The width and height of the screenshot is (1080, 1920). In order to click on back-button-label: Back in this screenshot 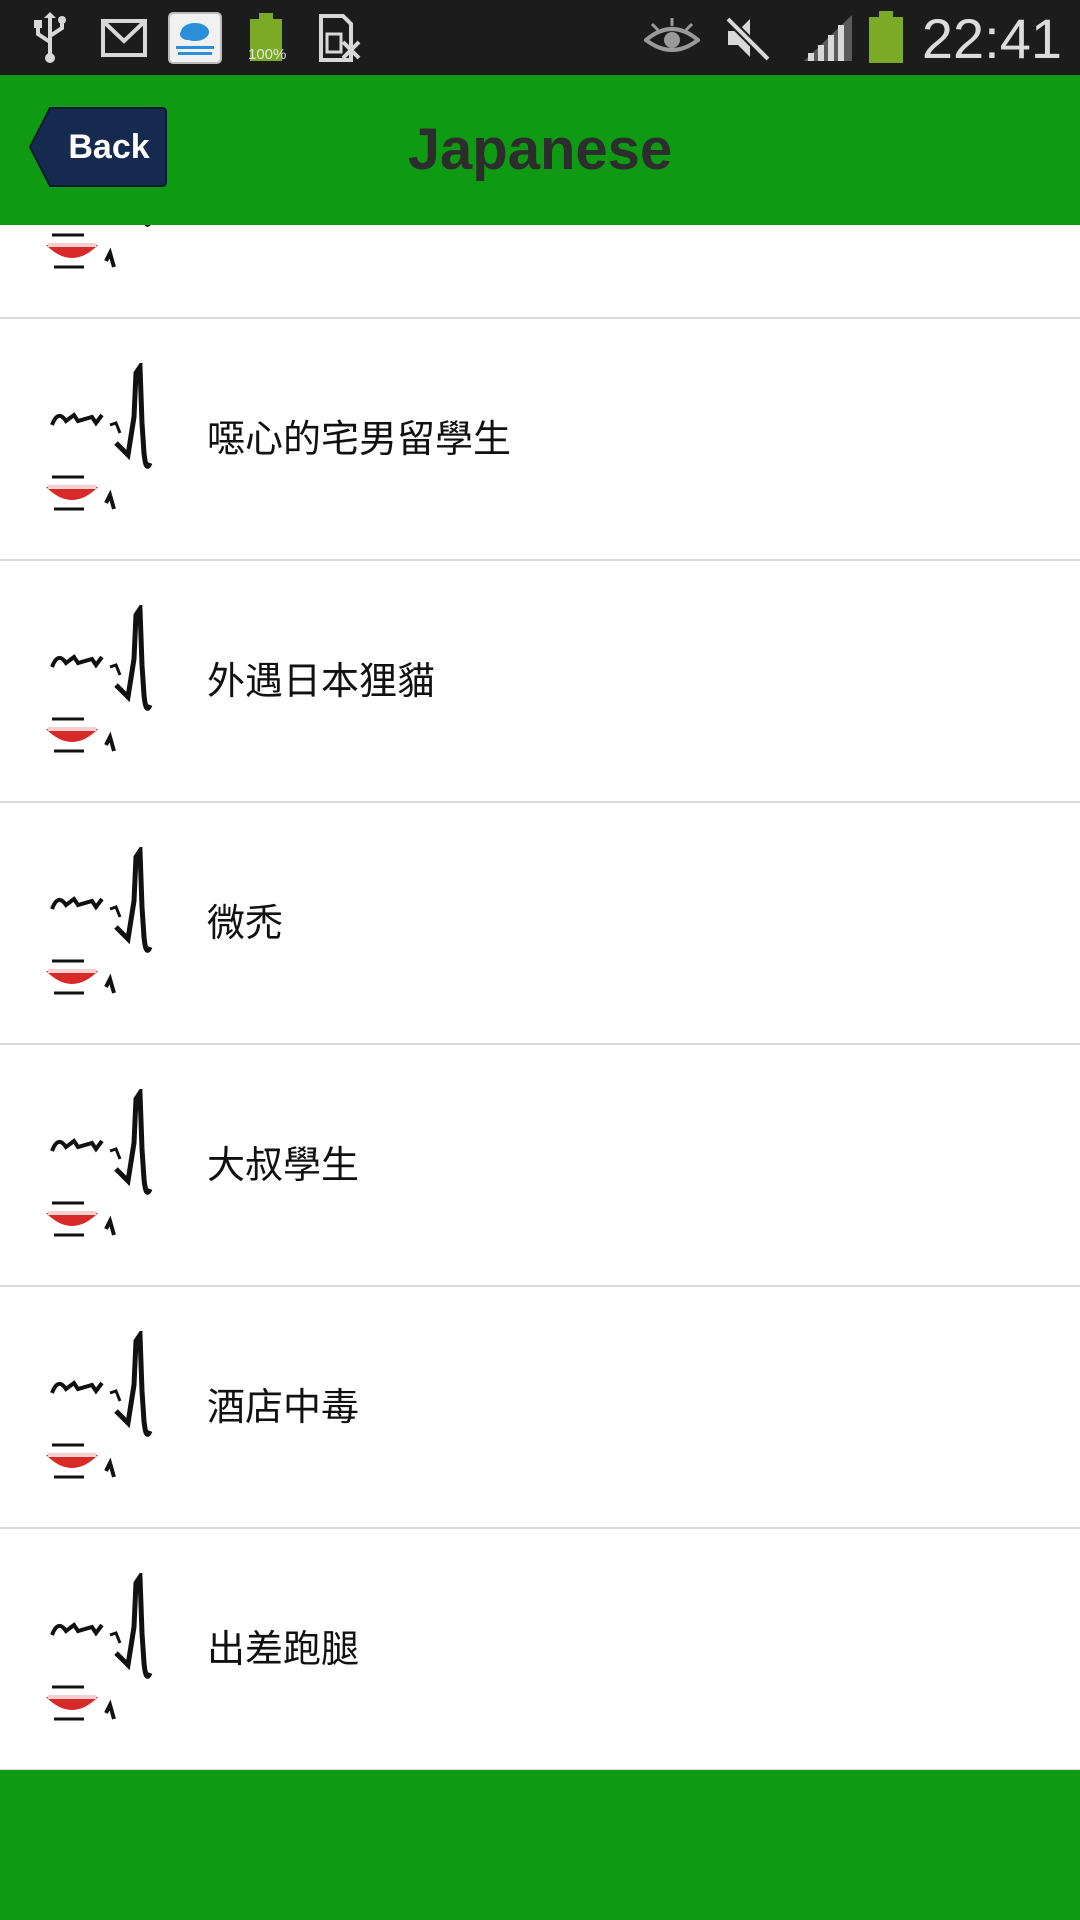, I will do `click(109, 147)`.